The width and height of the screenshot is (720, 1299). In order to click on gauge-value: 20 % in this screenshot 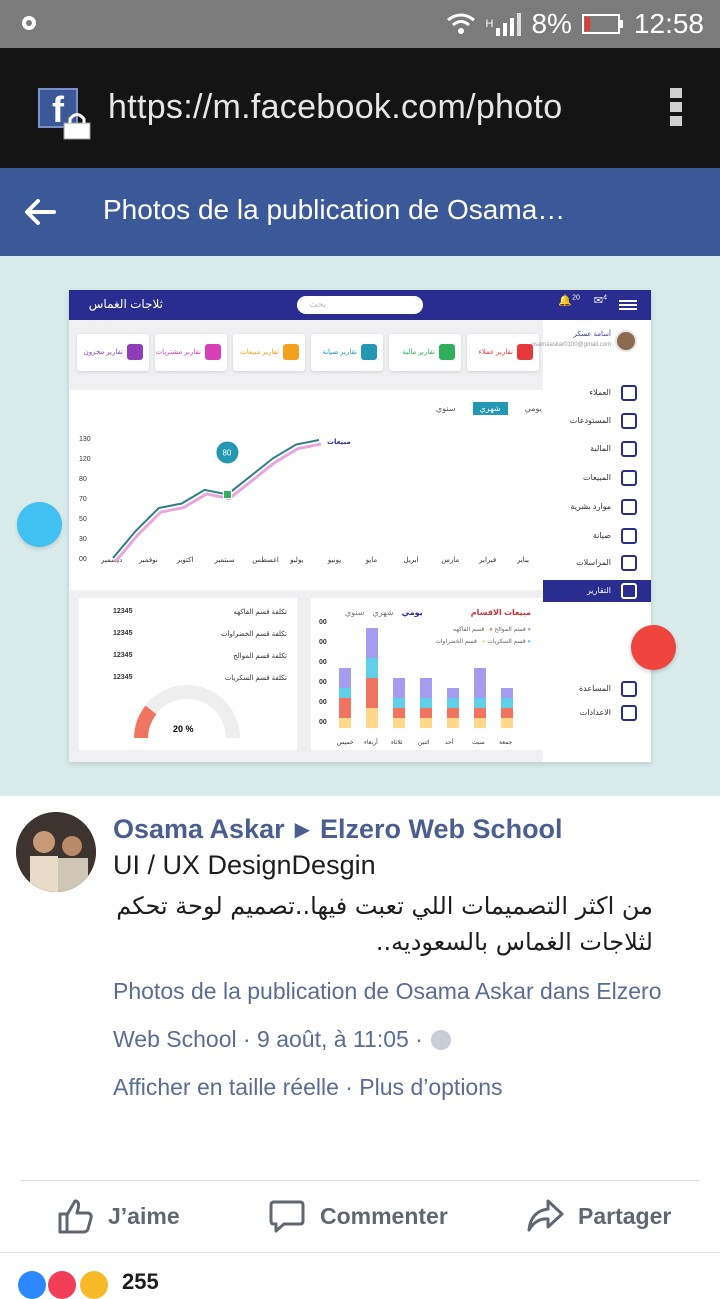, I will do `click(183, 729)`.